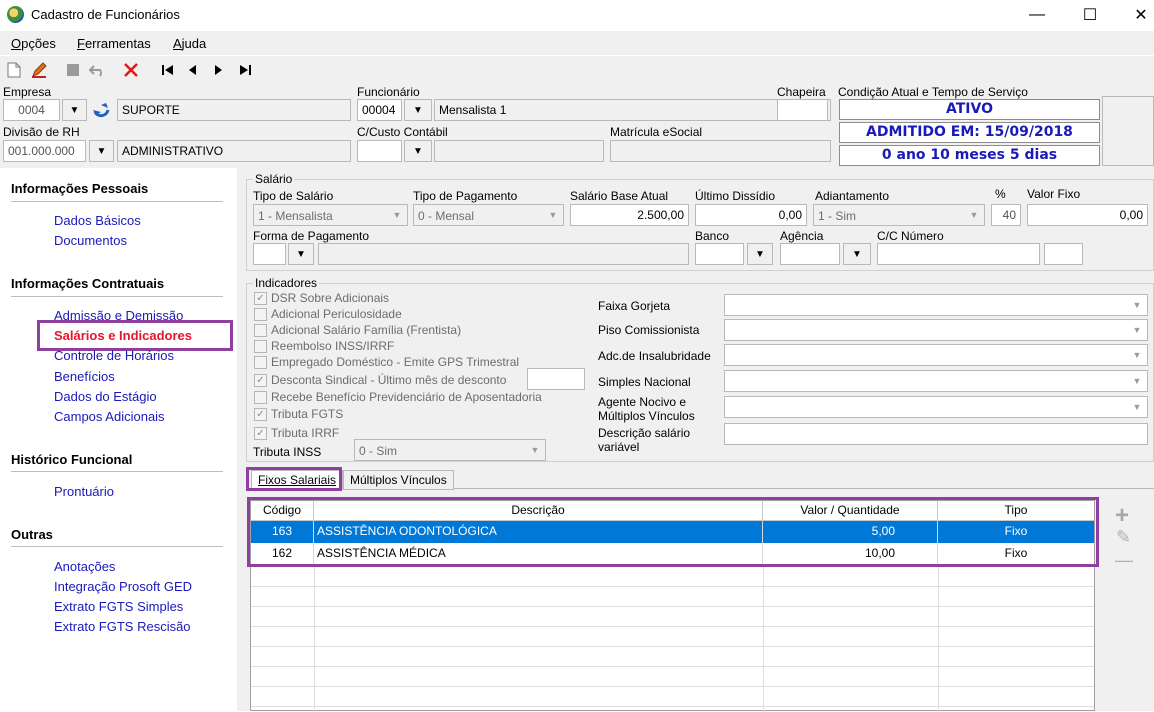 The height and width of the screenshot is (712, 1154). Describe the element at coordinates (117, 43) in the screenshot. I see `menu-ferramentas-label: erramentas` at that location.